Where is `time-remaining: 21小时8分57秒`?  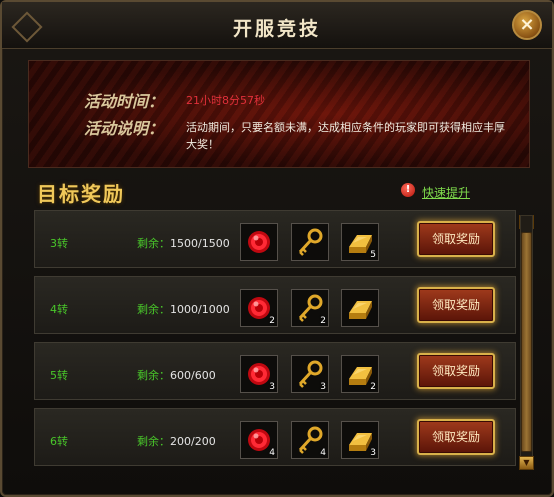 time-remaining: 21小时8分57秒 is located at coordinates (225, 100).